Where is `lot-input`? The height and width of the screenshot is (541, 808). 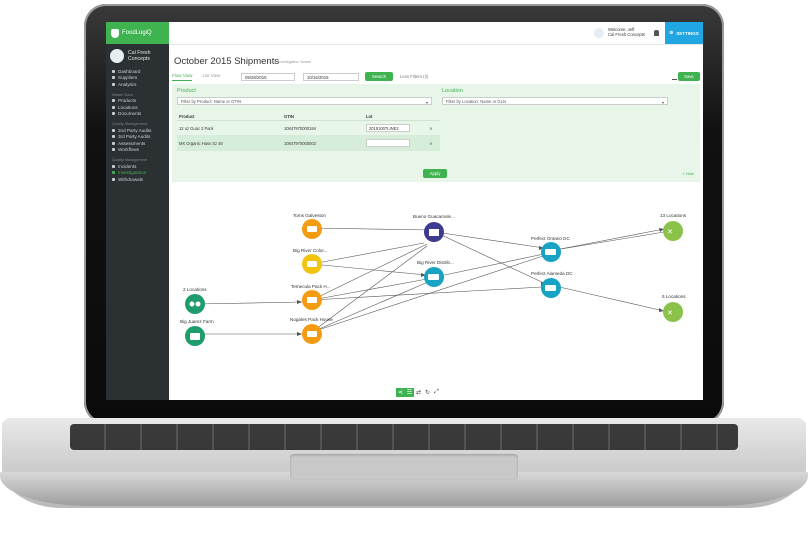 lot-input is located at coordinates (388, 143).